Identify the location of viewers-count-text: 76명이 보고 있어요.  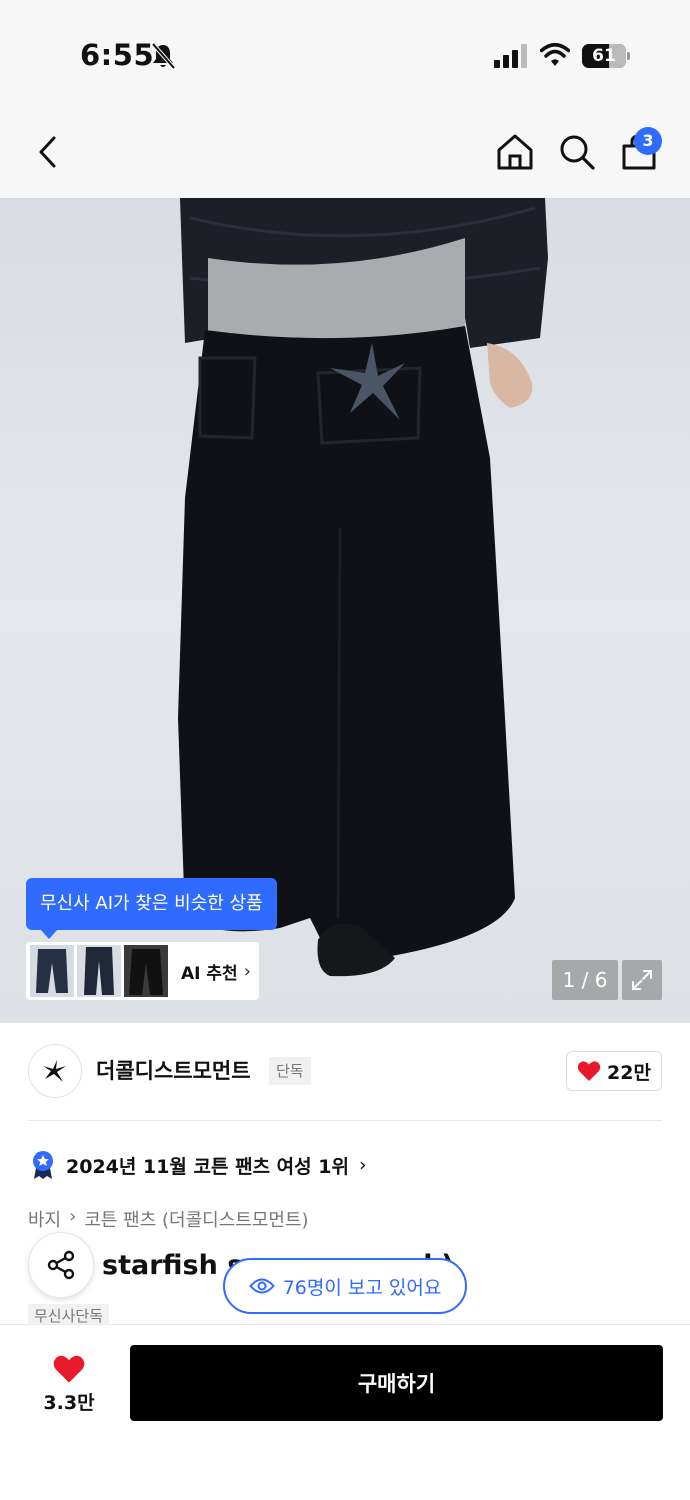
(362, 1287).